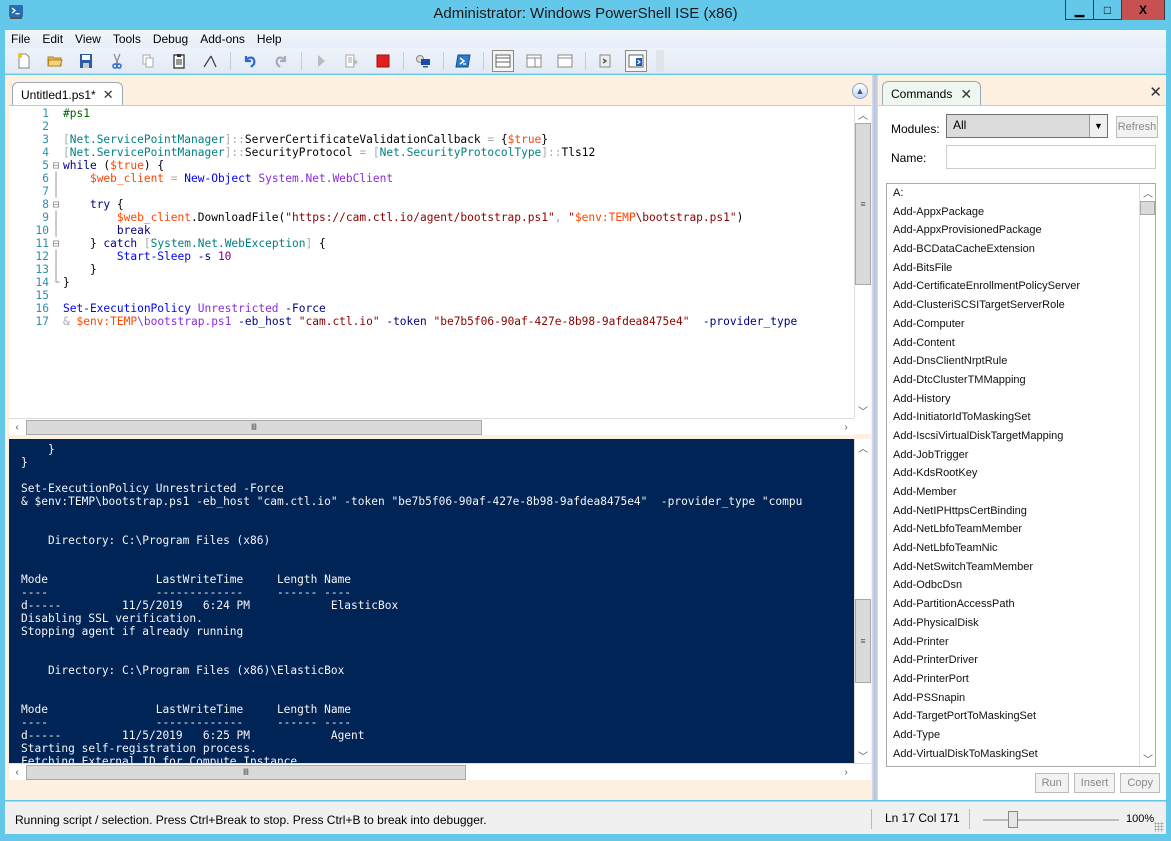 Image resolution: width=1171 pixels, height=841 pixels. I want to click on console-hscroll-thumb: Ⅲ, so click(246, 772).